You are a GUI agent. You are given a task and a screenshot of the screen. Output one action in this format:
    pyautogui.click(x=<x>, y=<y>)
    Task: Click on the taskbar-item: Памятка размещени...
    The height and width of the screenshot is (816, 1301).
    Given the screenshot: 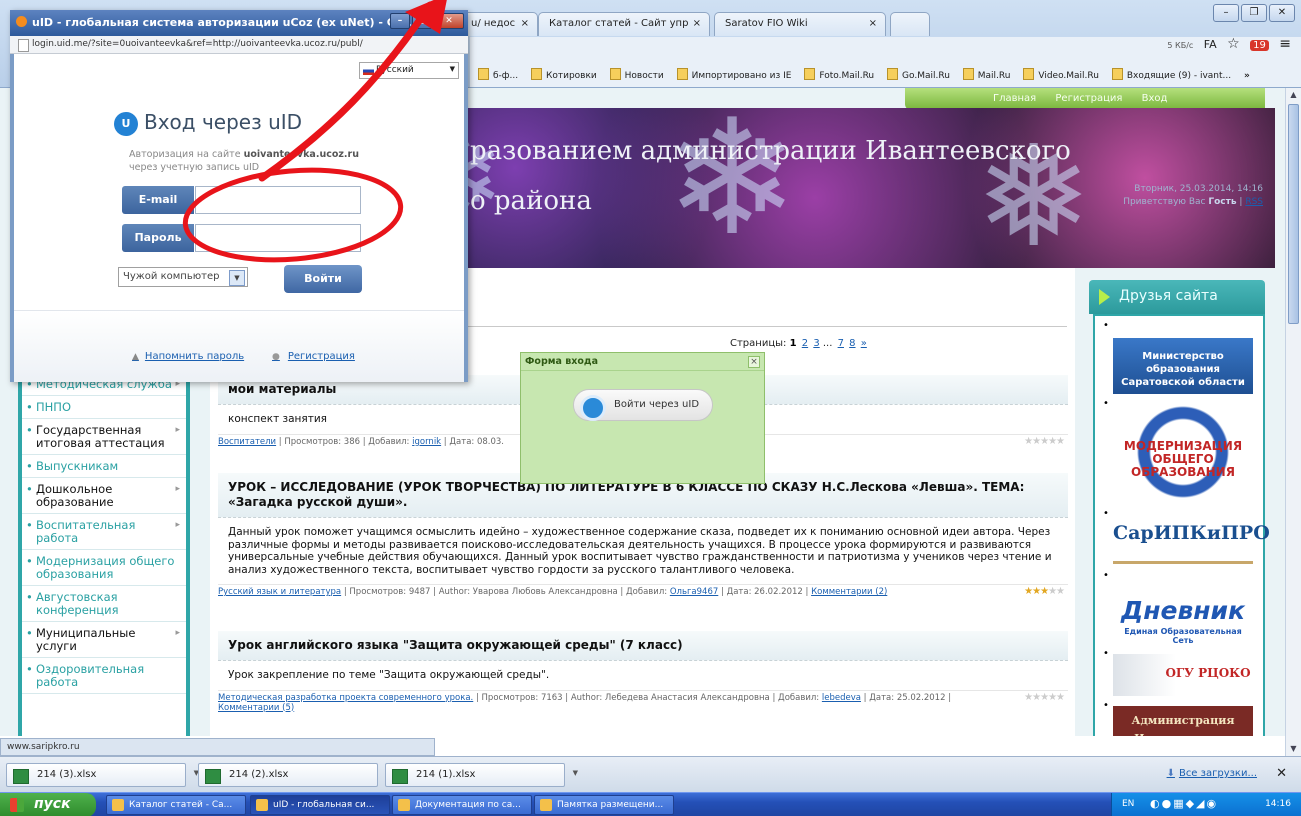 What is the action you would take?
    pyautogui.click(x=604, y=805)
    